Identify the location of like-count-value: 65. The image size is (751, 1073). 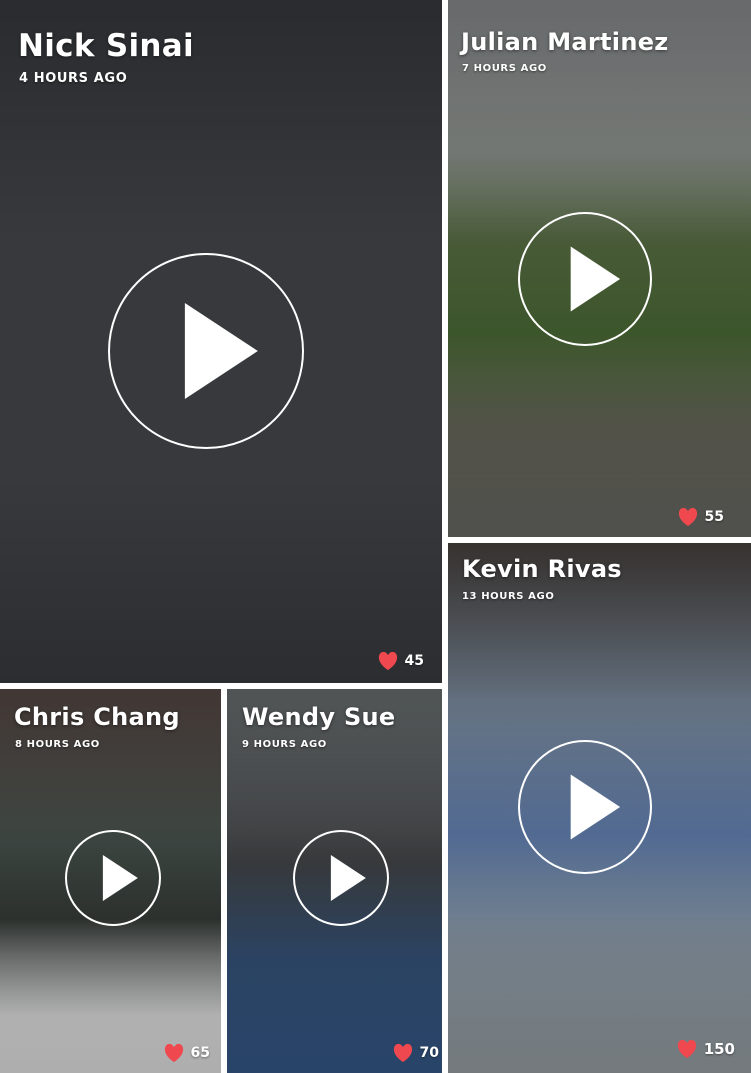
(200, 1053).